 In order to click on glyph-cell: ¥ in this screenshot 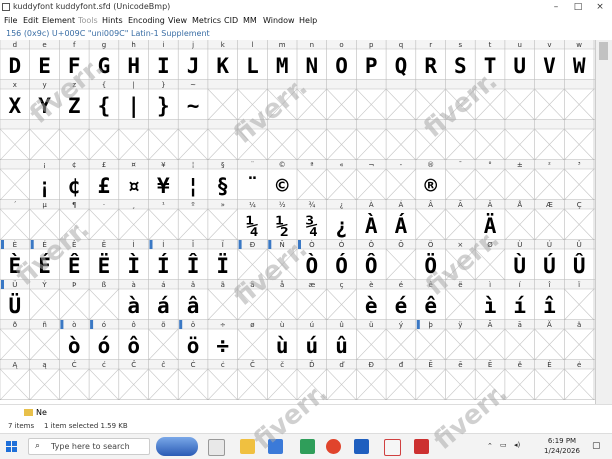, I will do `click(163, 186)`.